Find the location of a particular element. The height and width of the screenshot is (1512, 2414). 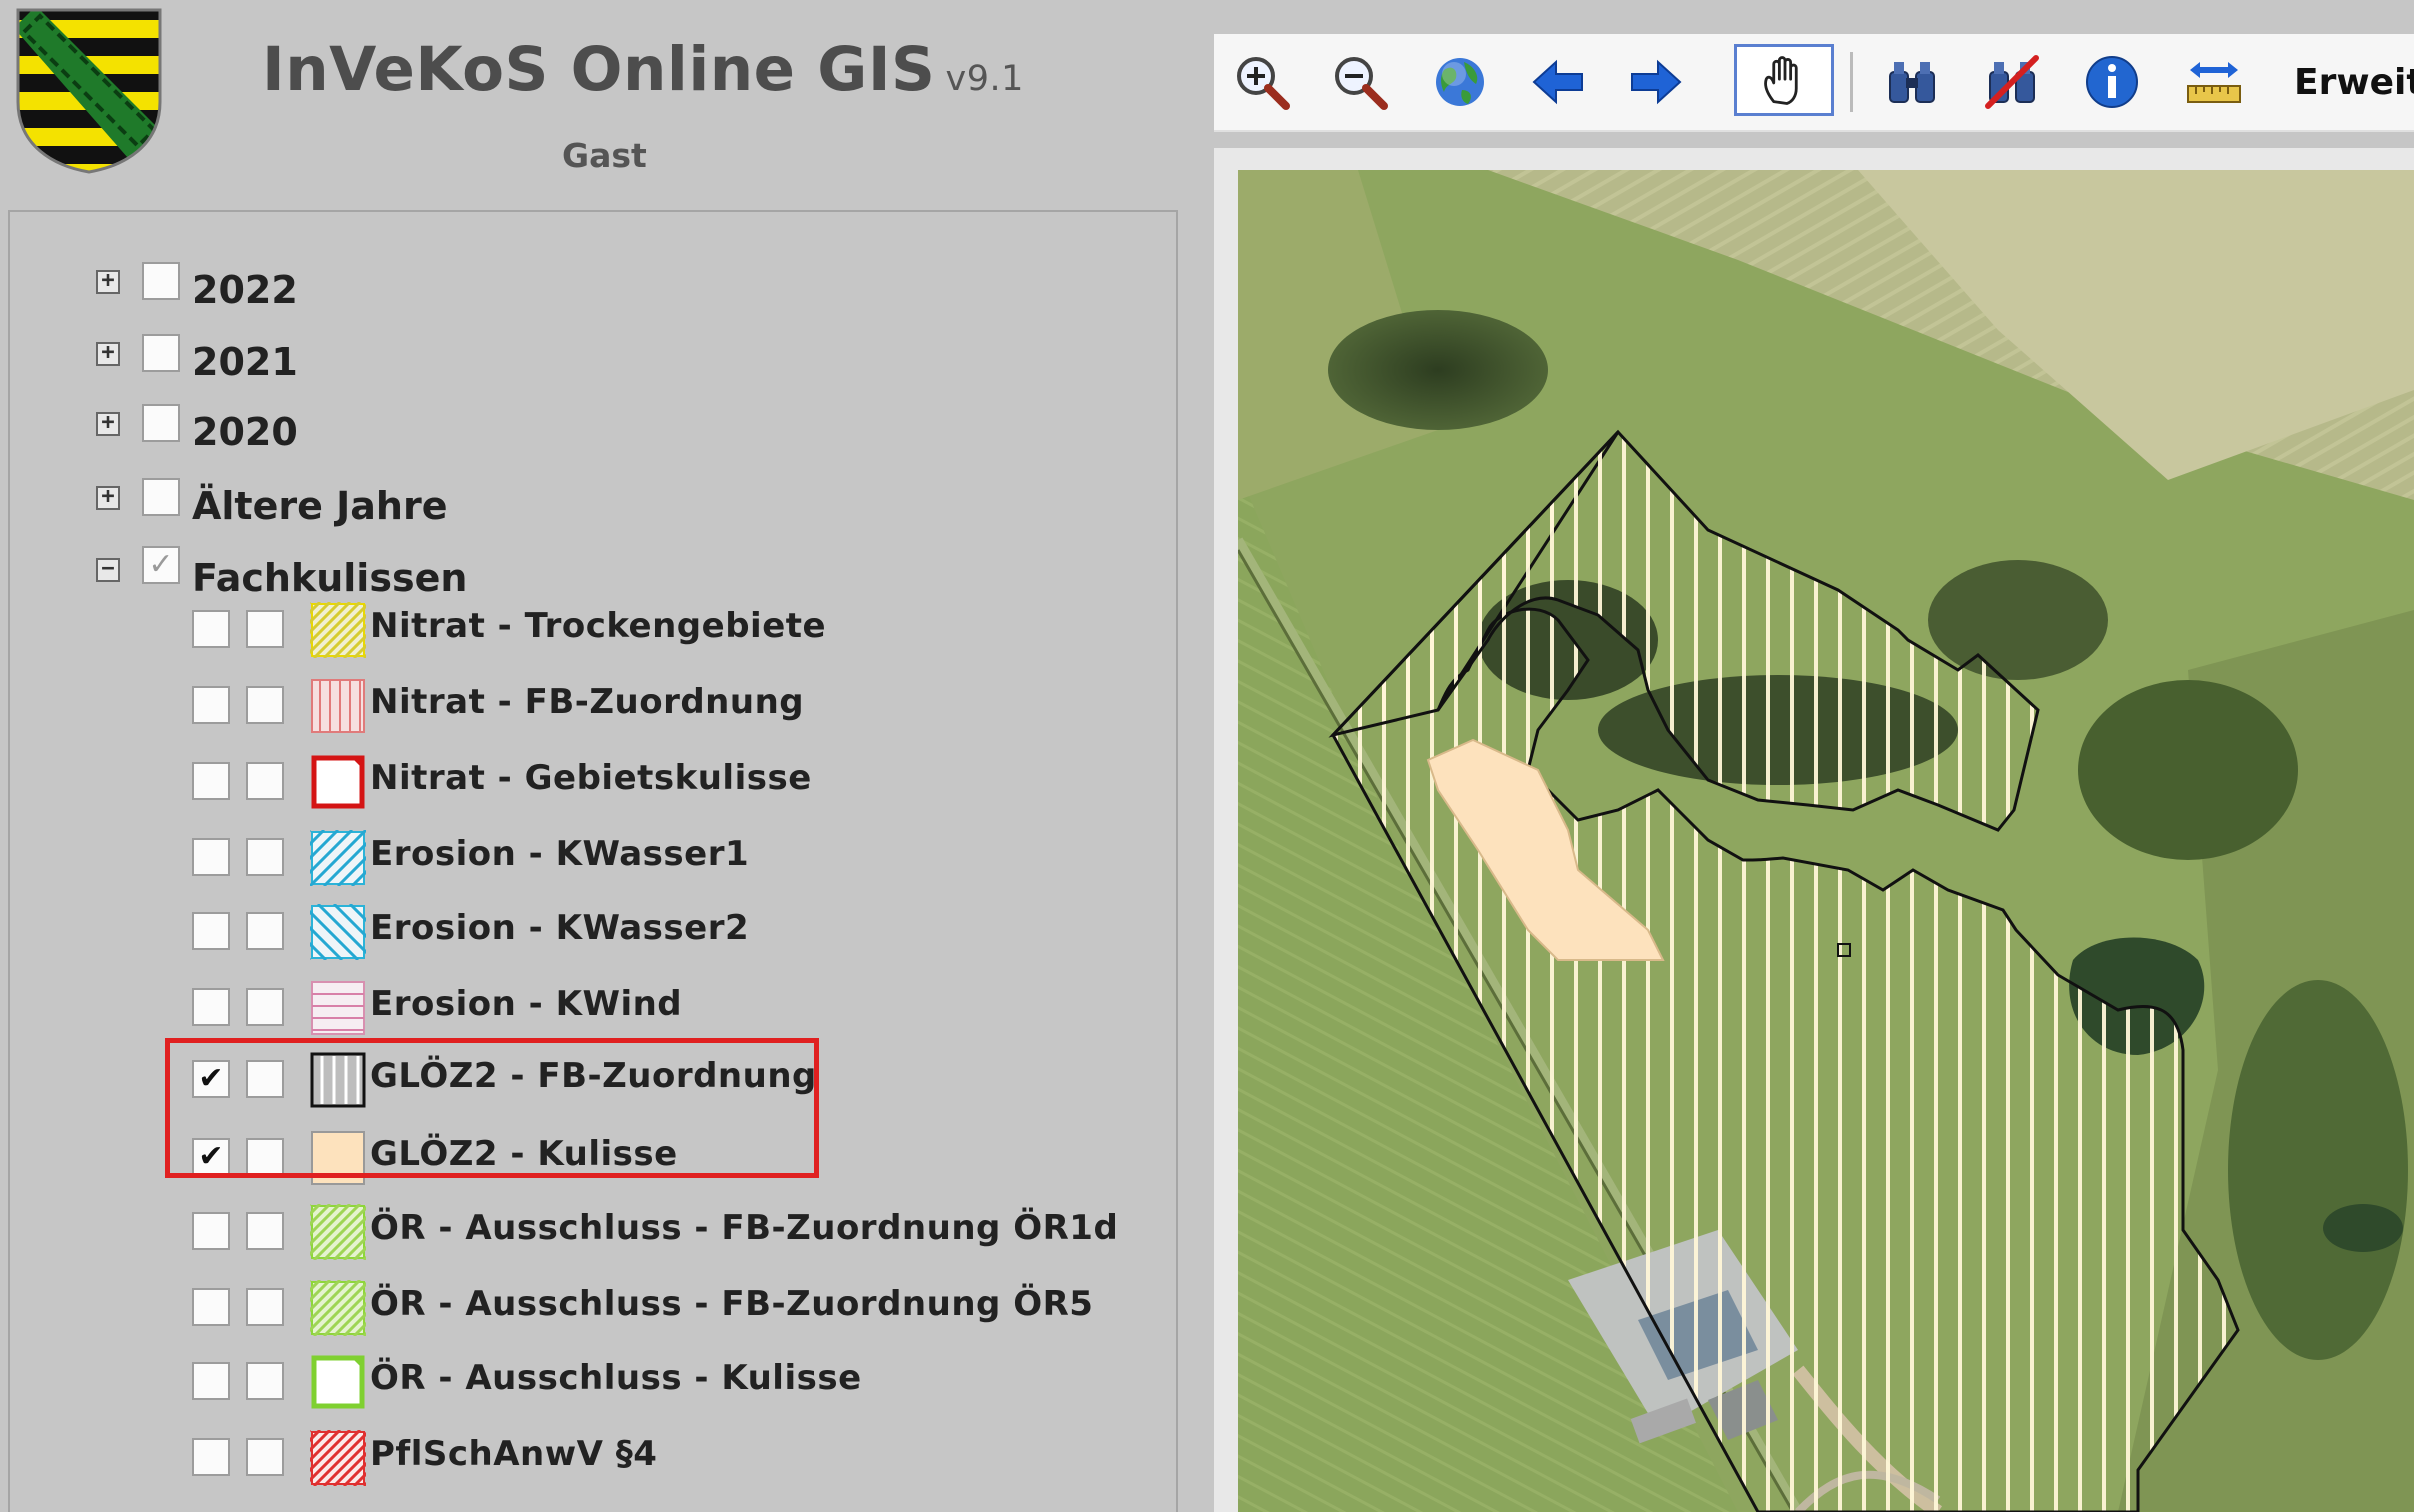

app-version: v9.1 is located at coordinates (984, 79).